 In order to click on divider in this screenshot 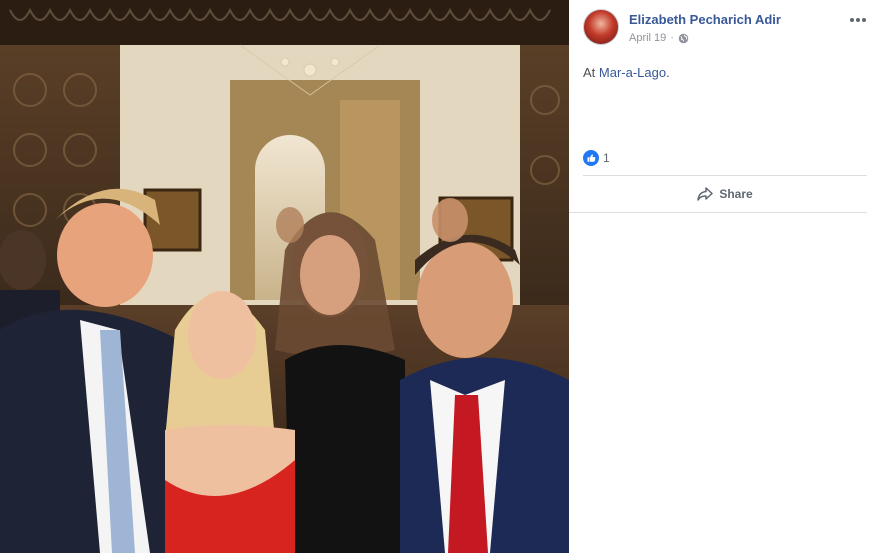, I will do `click(718, 212)`.